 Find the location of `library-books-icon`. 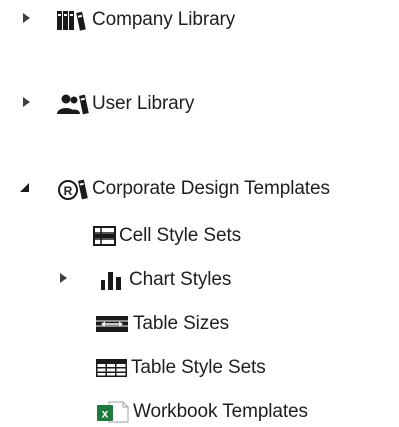

library-books-icon is located at coordinates (73, 20).